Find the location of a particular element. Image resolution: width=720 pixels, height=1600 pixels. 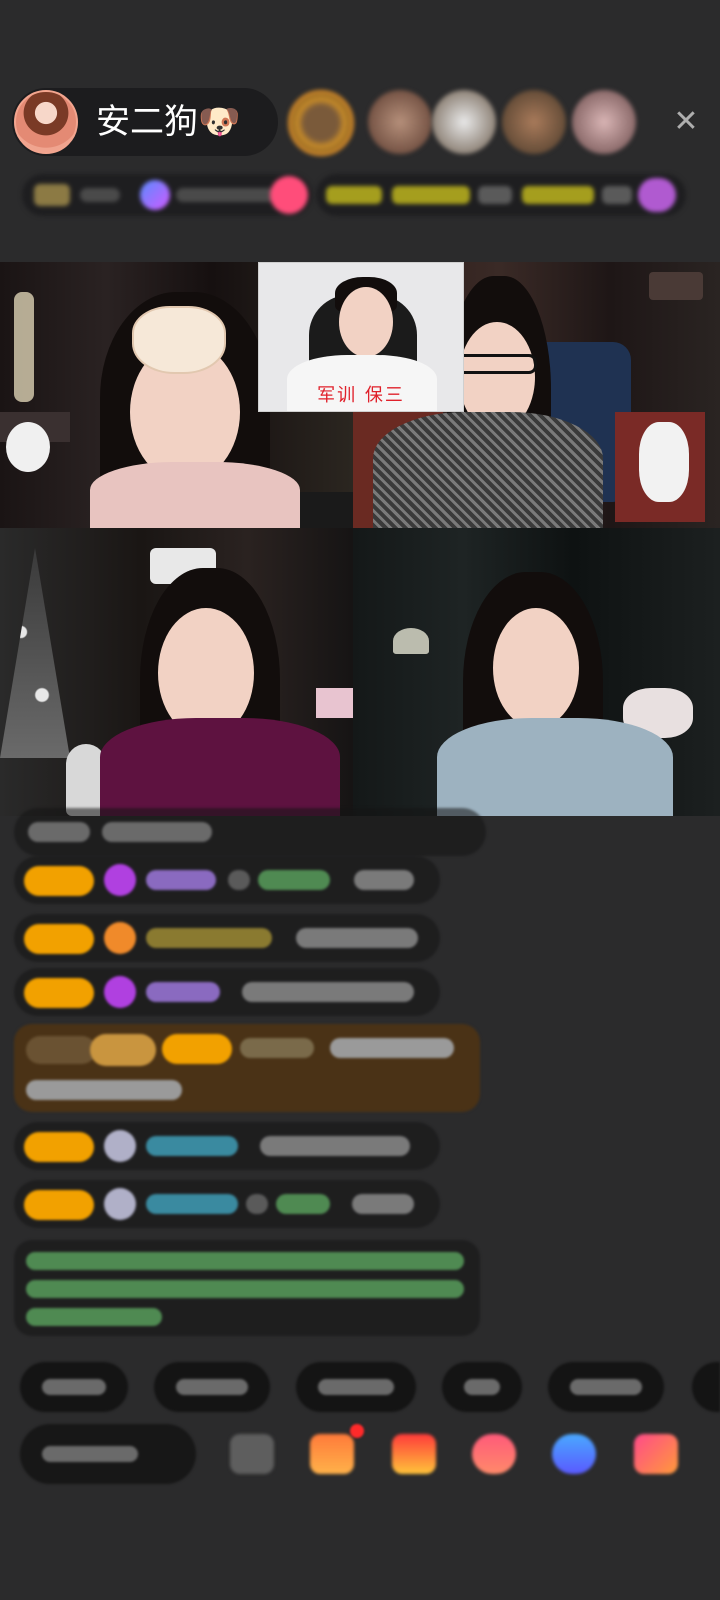

notification-dot is located at coordinates (357, 1431).